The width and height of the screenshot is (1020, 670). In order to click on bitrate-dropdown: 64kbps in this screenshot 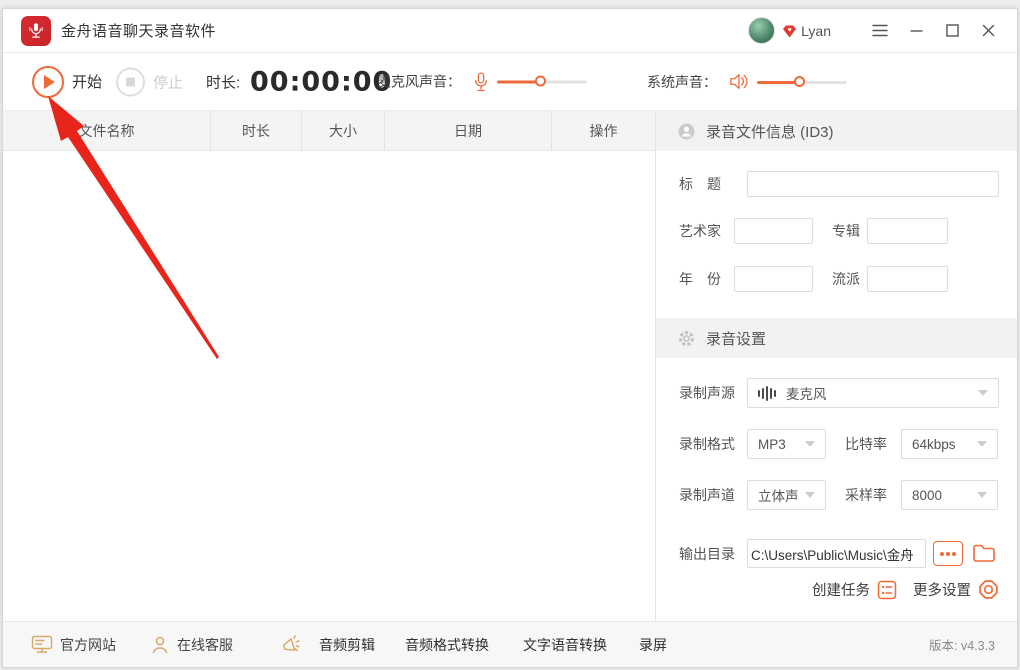, I will do `click(949, 444)`.